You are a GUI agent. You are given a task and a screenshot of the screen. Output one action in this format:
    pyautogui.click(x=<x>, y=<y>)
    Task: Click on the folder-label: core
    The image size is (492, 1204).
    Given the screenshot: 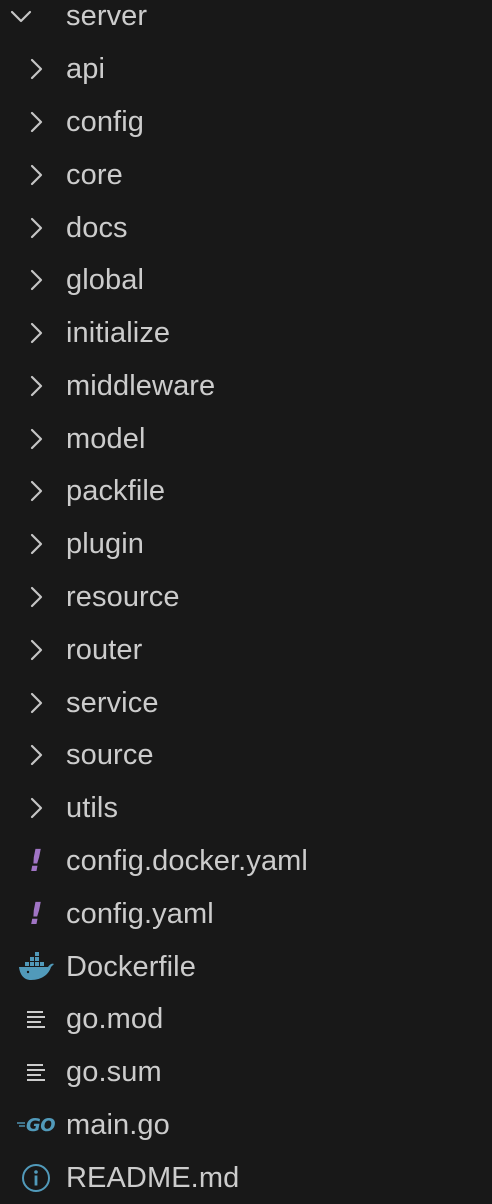 What is the action you would take?
    pyautogui.click(x=94, y=174)
    